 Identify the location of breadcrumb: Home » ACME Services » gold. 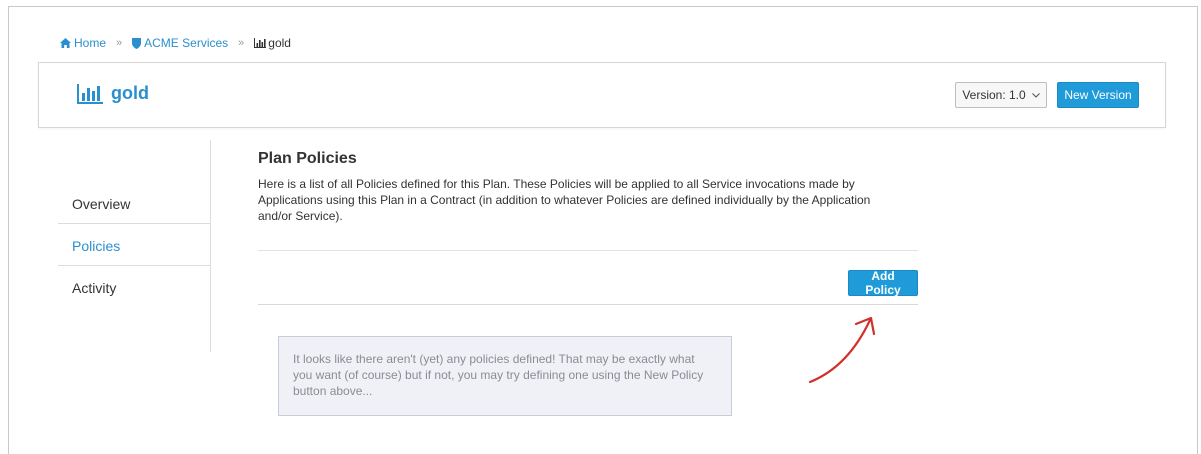
(175, 43).